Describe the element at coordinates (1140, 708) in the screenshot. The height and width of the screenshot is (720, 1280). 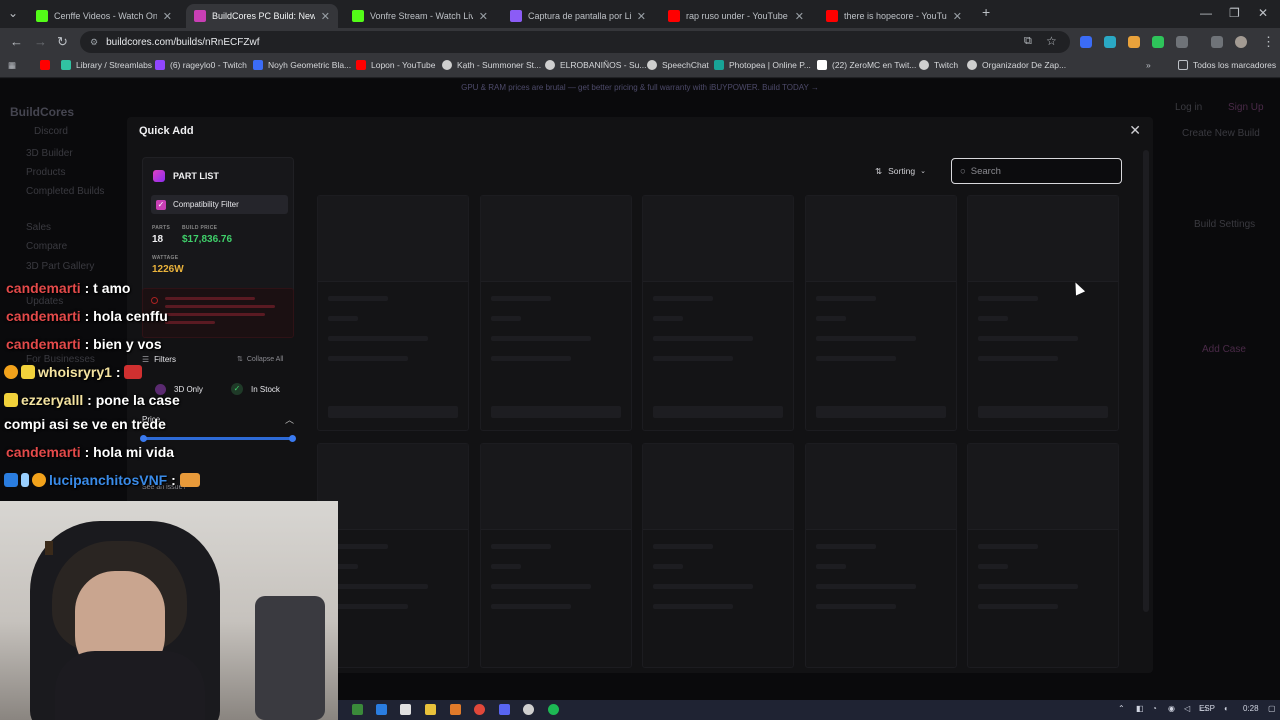
I see `tray-icon: ◧` at that location.